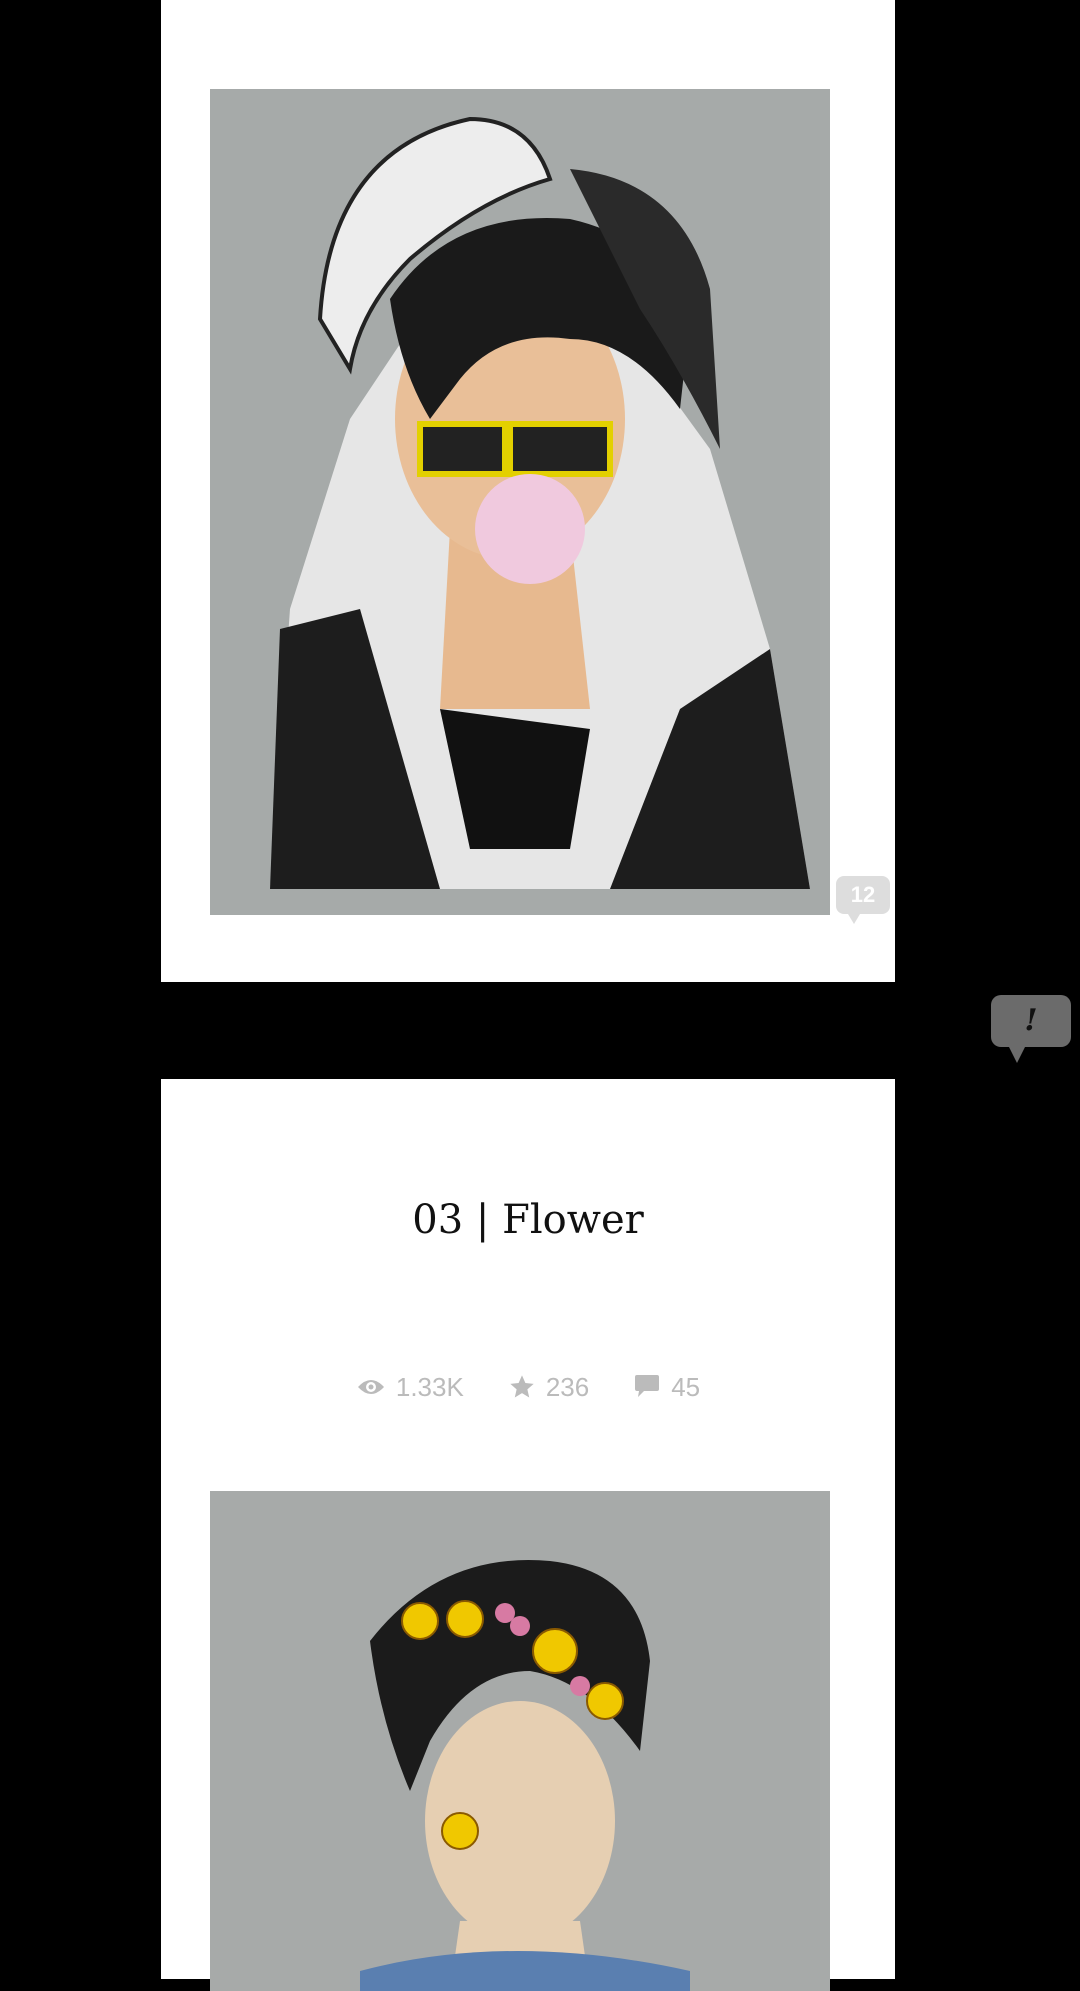 Image resolution: width=1080 pixels, height=1991 pixels. Describe the element at coordinates (863, 900) in the screenshot. I see `comment-count-badge: 12` at that location.